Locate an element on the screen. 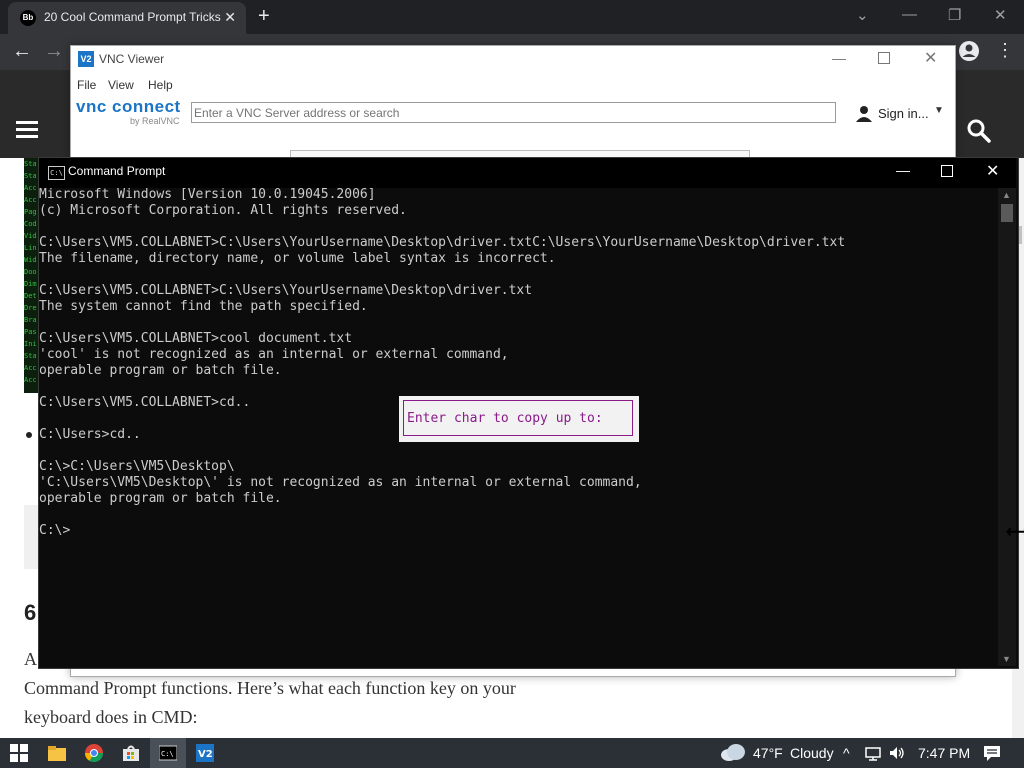 The height and width of the screenshot is (768, 1024). article-paragraph-line1: A is located at coordinates (30, 659).